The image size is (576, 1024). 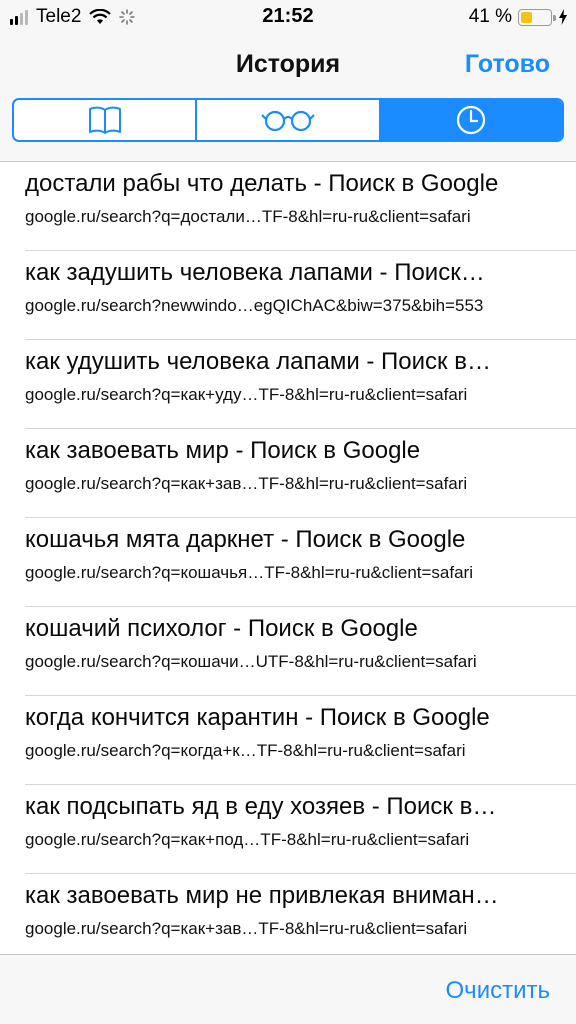 I want to click on history-clock-icon, so click(x=471, y=120).